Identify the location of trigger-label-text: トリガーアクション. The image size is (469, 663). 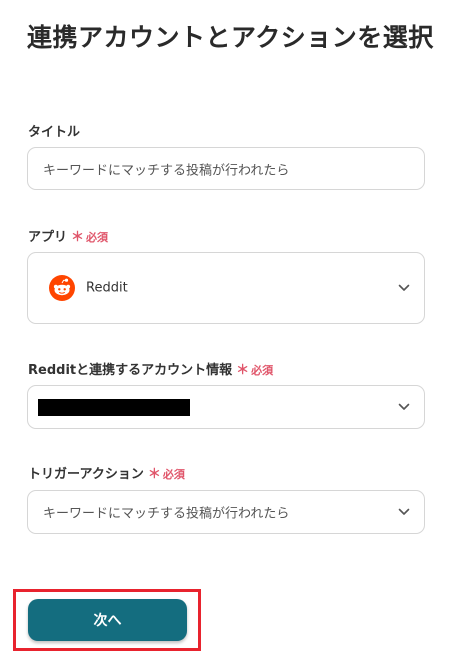
(86, 474).